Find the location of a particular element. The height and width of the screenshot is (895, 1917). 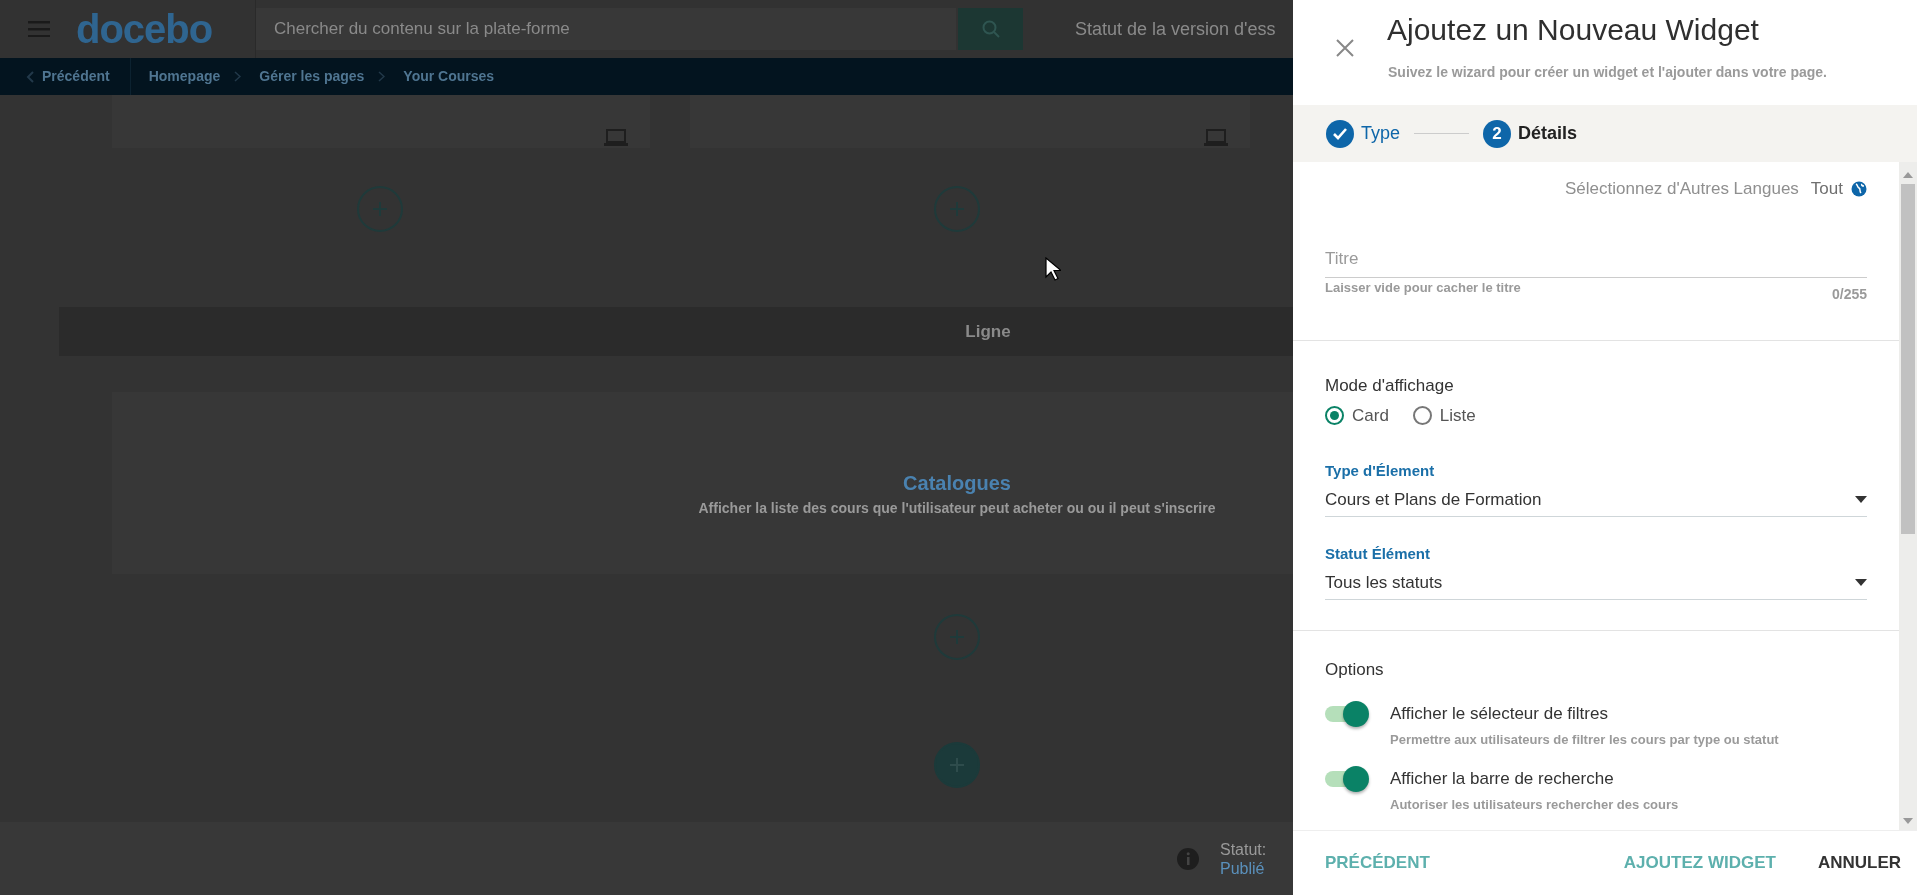

widget-title: Catalogues is located at coordinates (957, 483).